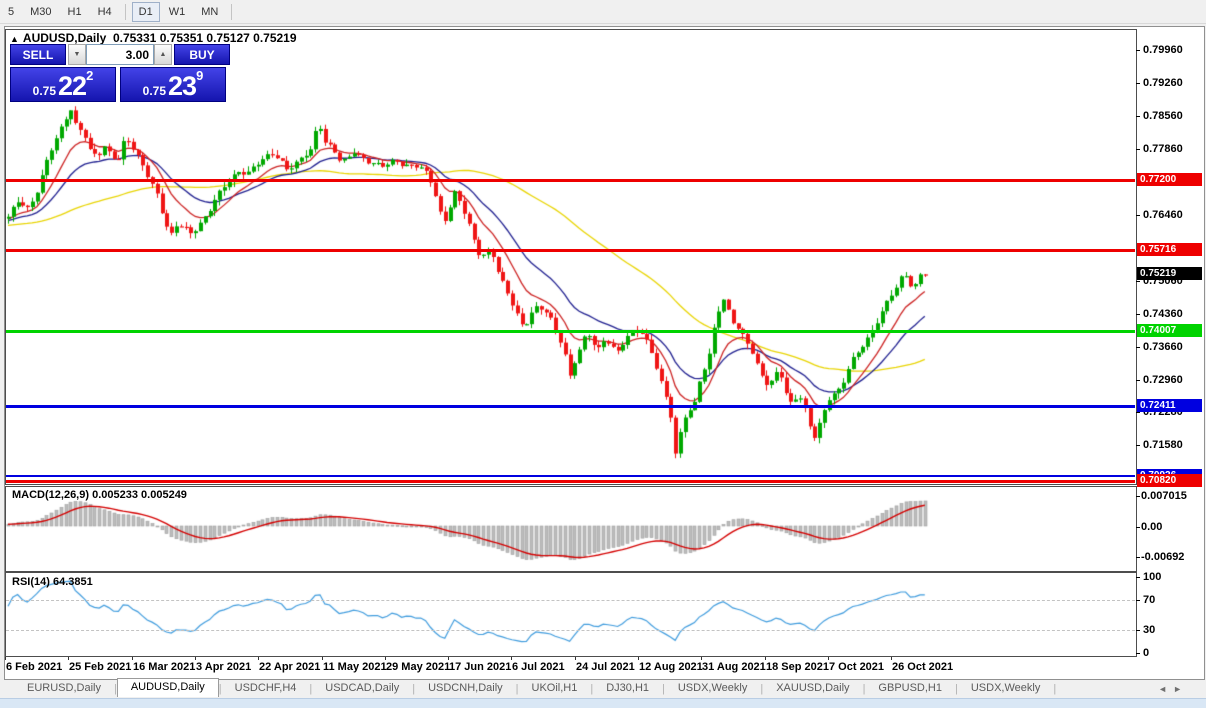 This screenshot has height=708, width=1206. What do you see at coordinates (555, 688) in the screenshot?
I see `chart-tab-ukoil-h1: UKOil,H1` at bounding box center [555, 688].